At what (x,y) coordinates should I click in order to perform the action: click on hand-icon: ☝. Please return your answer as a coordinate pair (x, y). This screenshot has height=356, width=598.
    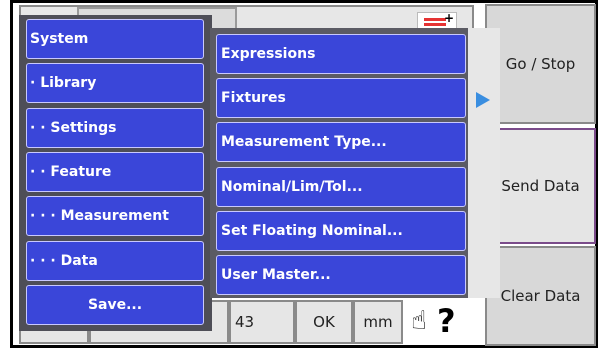
    Looking at the image, I should click on (419, 321).